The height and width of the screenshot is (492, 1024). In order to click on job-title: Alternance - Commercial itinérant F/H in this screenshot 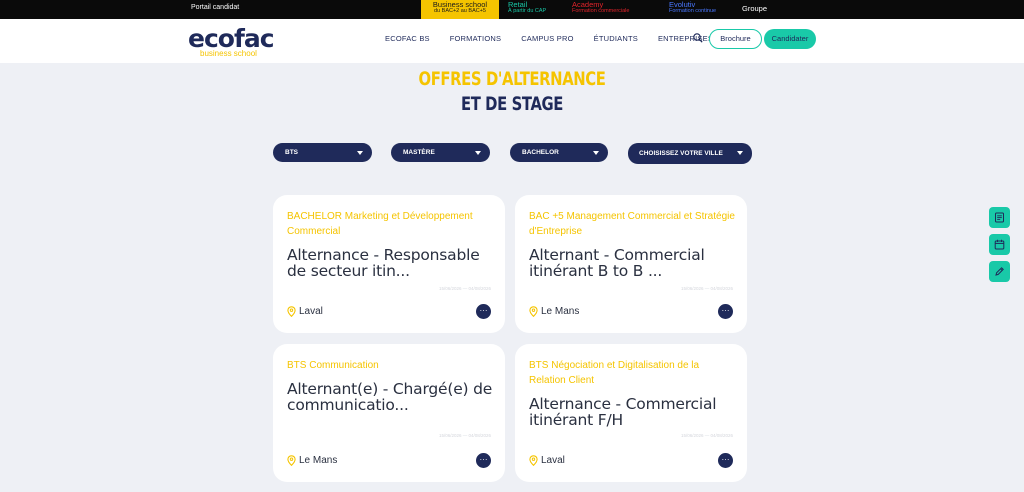, I will do `click(634, 412)`.